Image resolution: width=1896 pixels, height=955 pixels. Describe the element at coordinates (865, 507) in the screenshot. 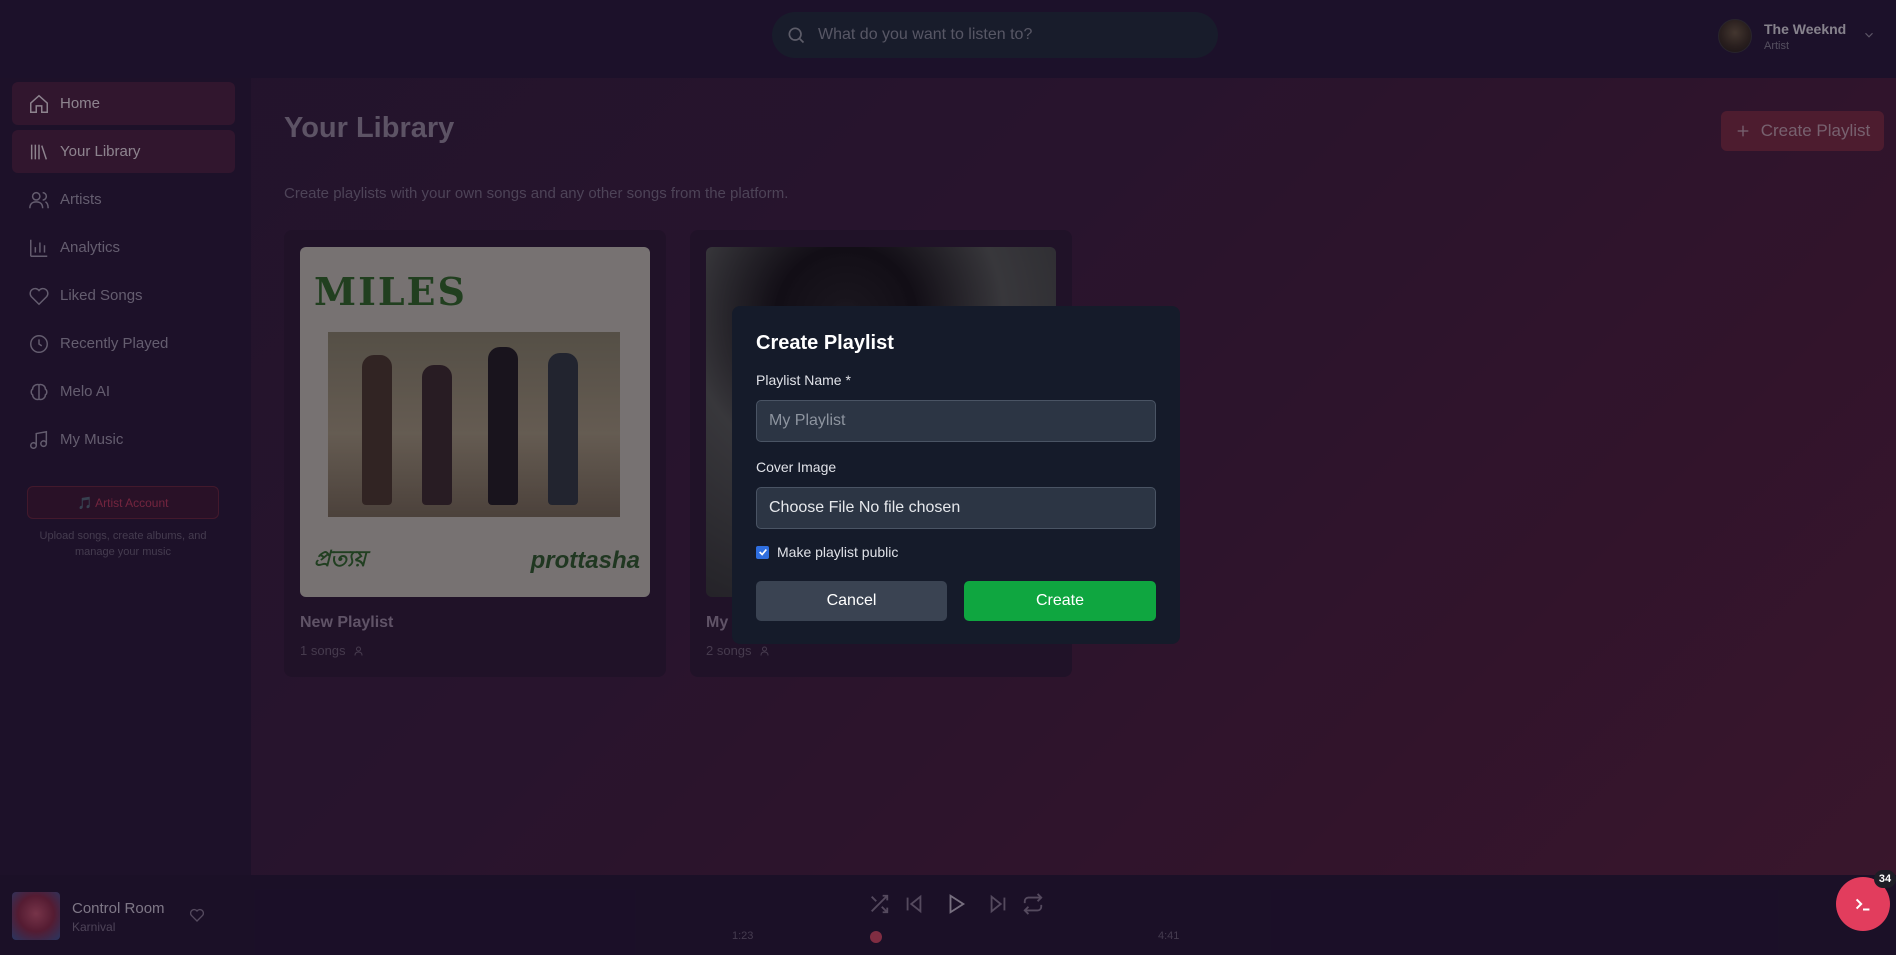

I see `file-input-text: Choose File No file chosen` at that location.